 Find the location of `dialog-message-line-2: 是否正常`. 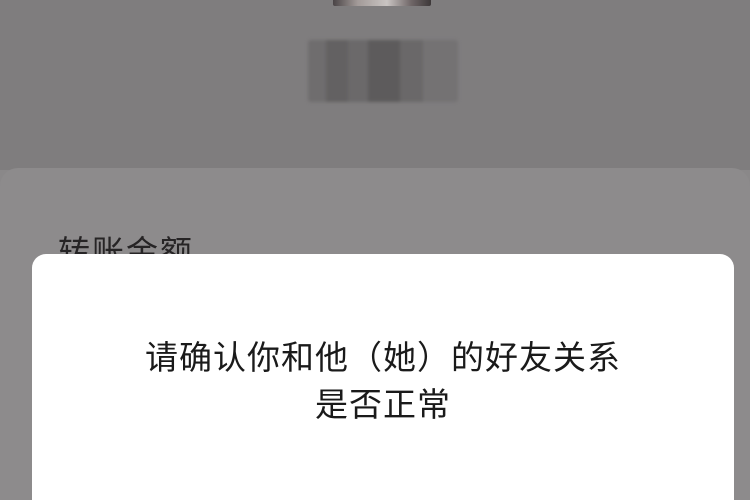

dialog-message-line-2: 是否正常 is located at coordinates (383, 404).